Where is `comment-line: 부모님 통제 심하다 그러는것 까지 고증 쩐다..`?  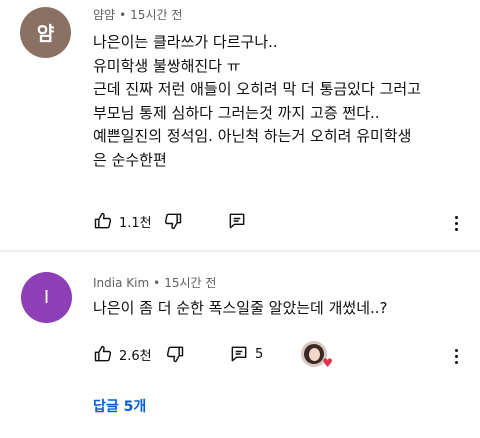
comment-line: 부모님 통제 심하다 그러는것 까지 고증 쩐다.. is located at coordinates (236, 112).